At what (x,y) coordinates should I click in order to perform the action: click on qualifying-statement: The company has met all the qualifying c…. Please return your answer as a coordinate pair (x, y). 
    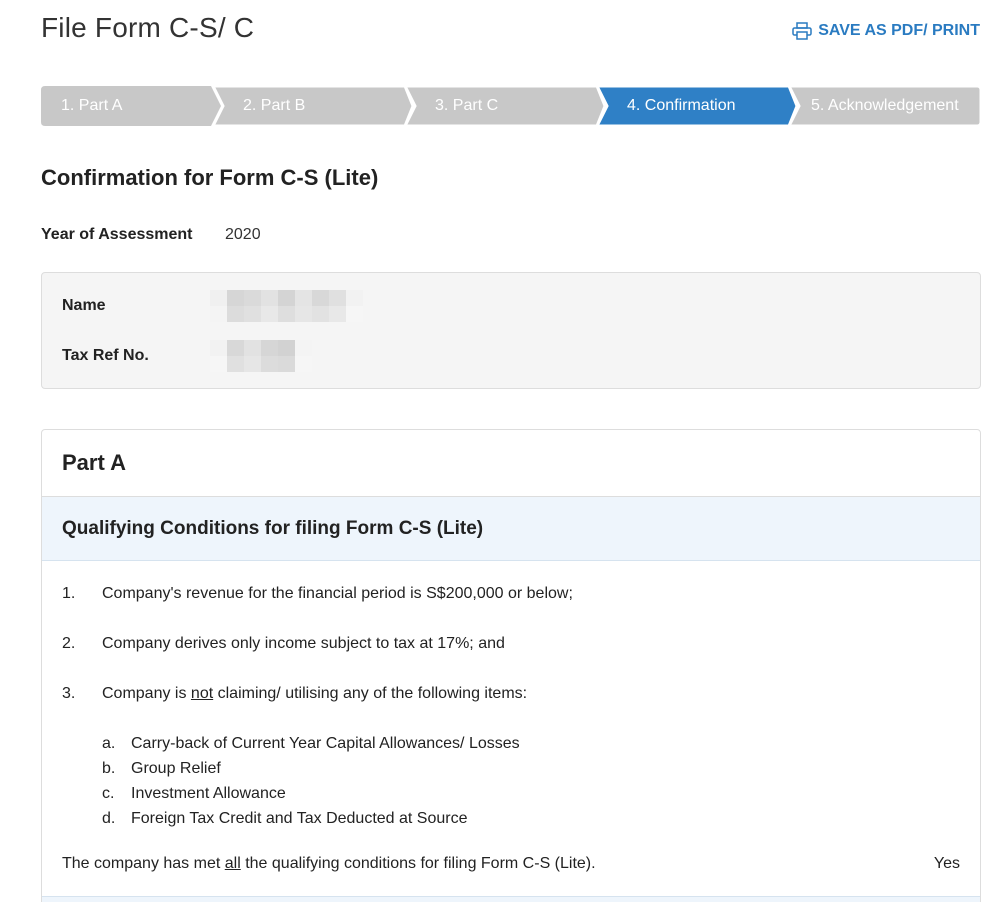
    Looking at the image, I should click on (329, 864).